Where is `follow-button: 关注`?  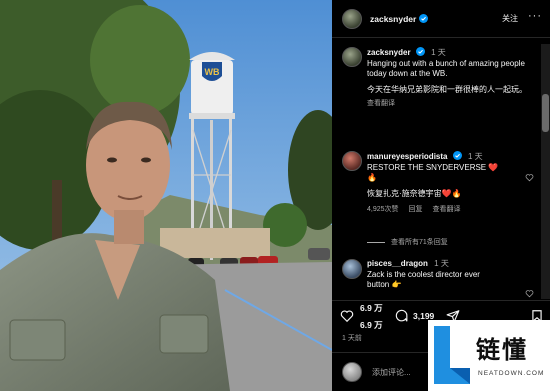
follow-button: 关注 is located at coordinates (510, 18).